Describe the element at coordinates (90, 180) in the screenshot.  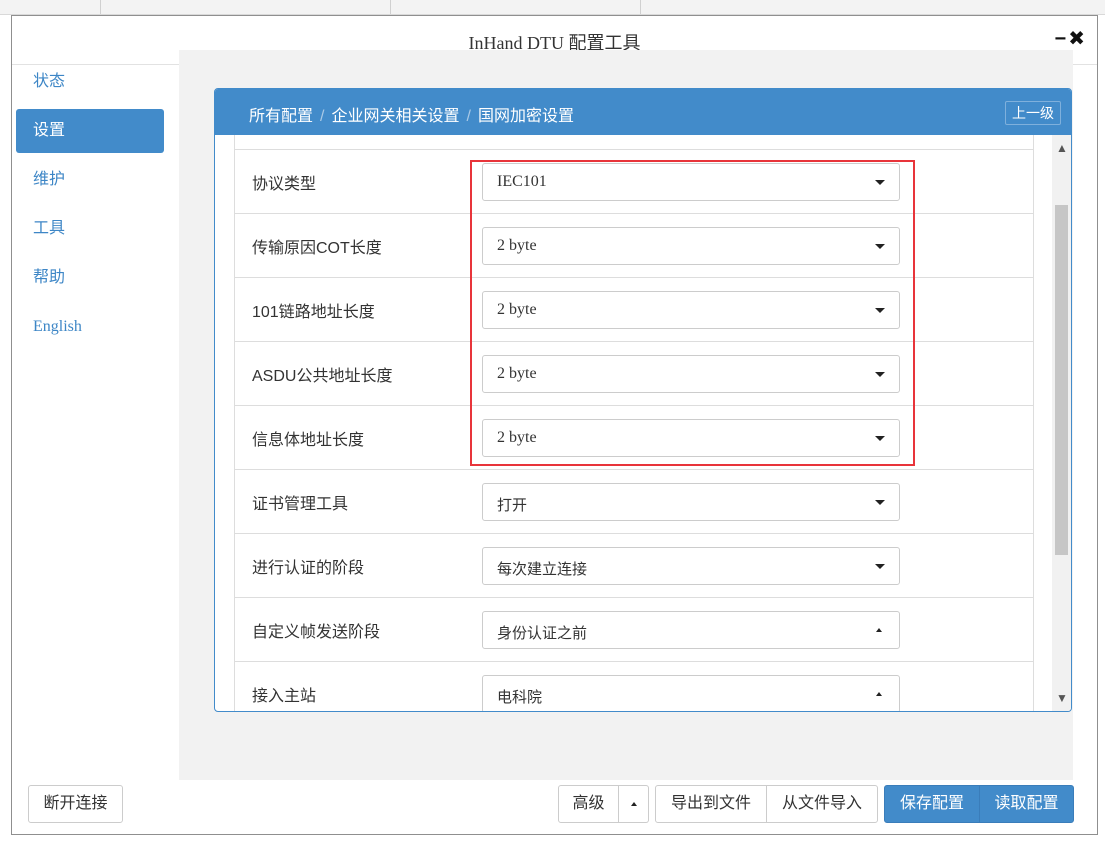
I see `sidebar-item-maintenance: 维护` at that location.